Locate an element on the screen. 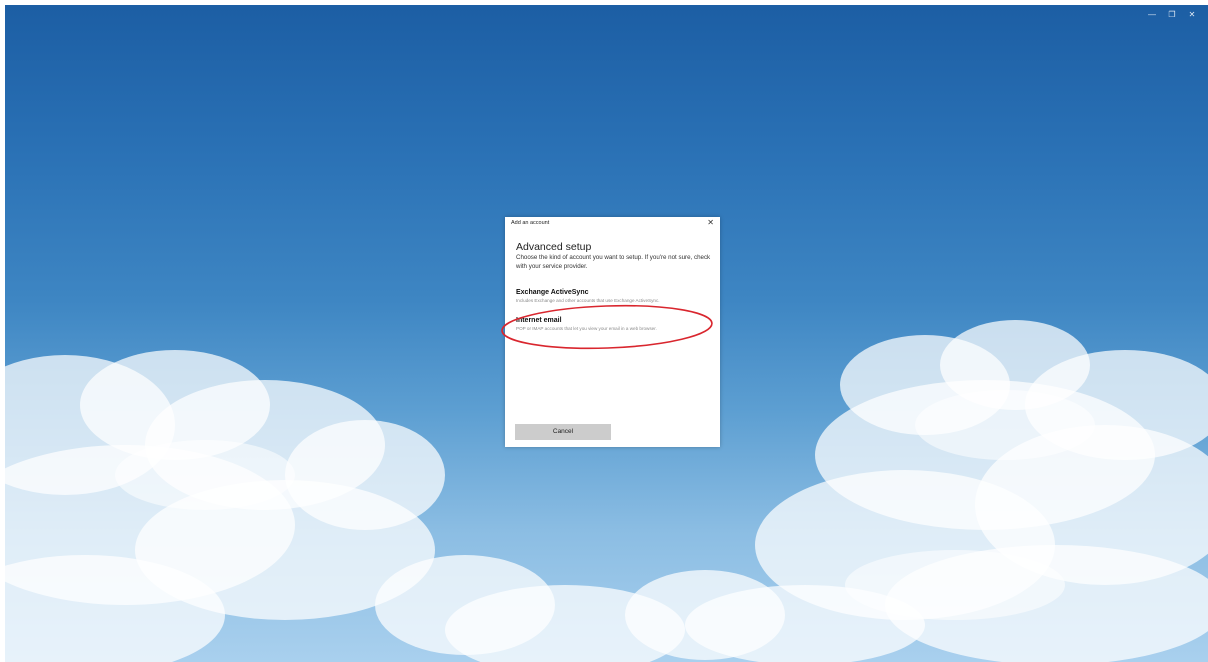 This screenshot has height=662, width=1208. restore-icon: ❐ is located at coordinates (1172, 15).